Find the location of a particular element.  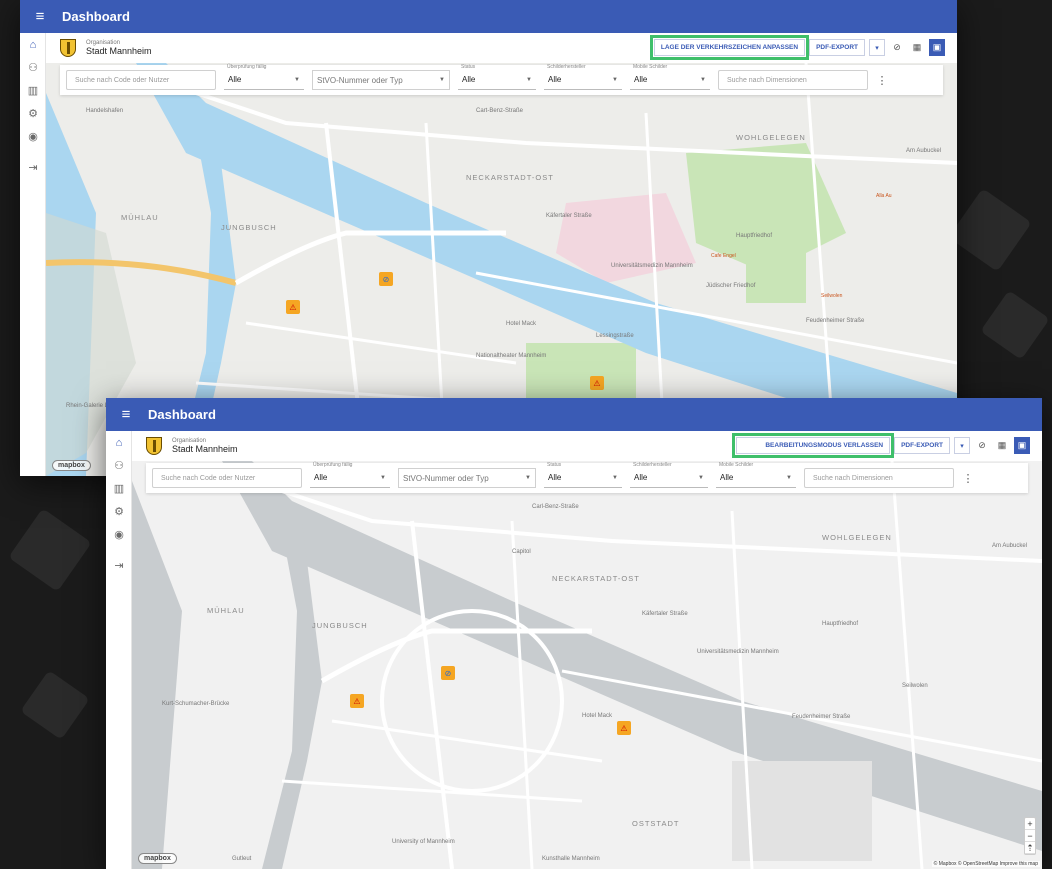

mapbox-logo: mapbox is located at coordinates (71, 465).